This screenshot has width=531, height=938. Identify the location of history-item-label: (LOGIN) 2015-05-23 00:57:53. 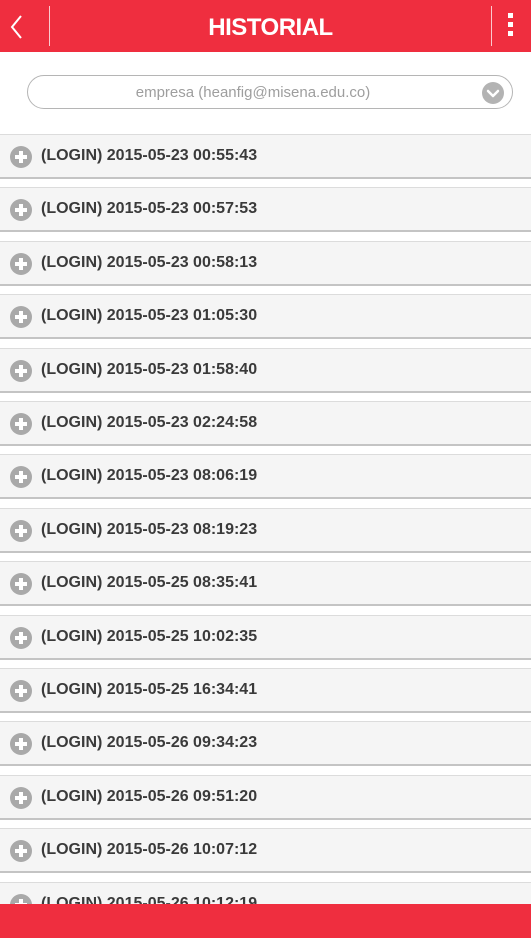
(149, 208).